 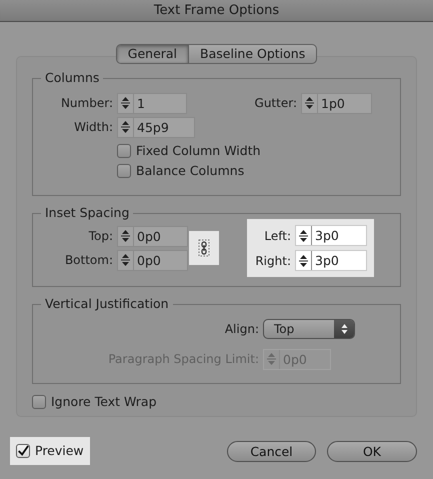 What do you see at coordinates (89, 260) in the screenshot?
I see `field-label: Bottom:` at bounding box center [89, 260].